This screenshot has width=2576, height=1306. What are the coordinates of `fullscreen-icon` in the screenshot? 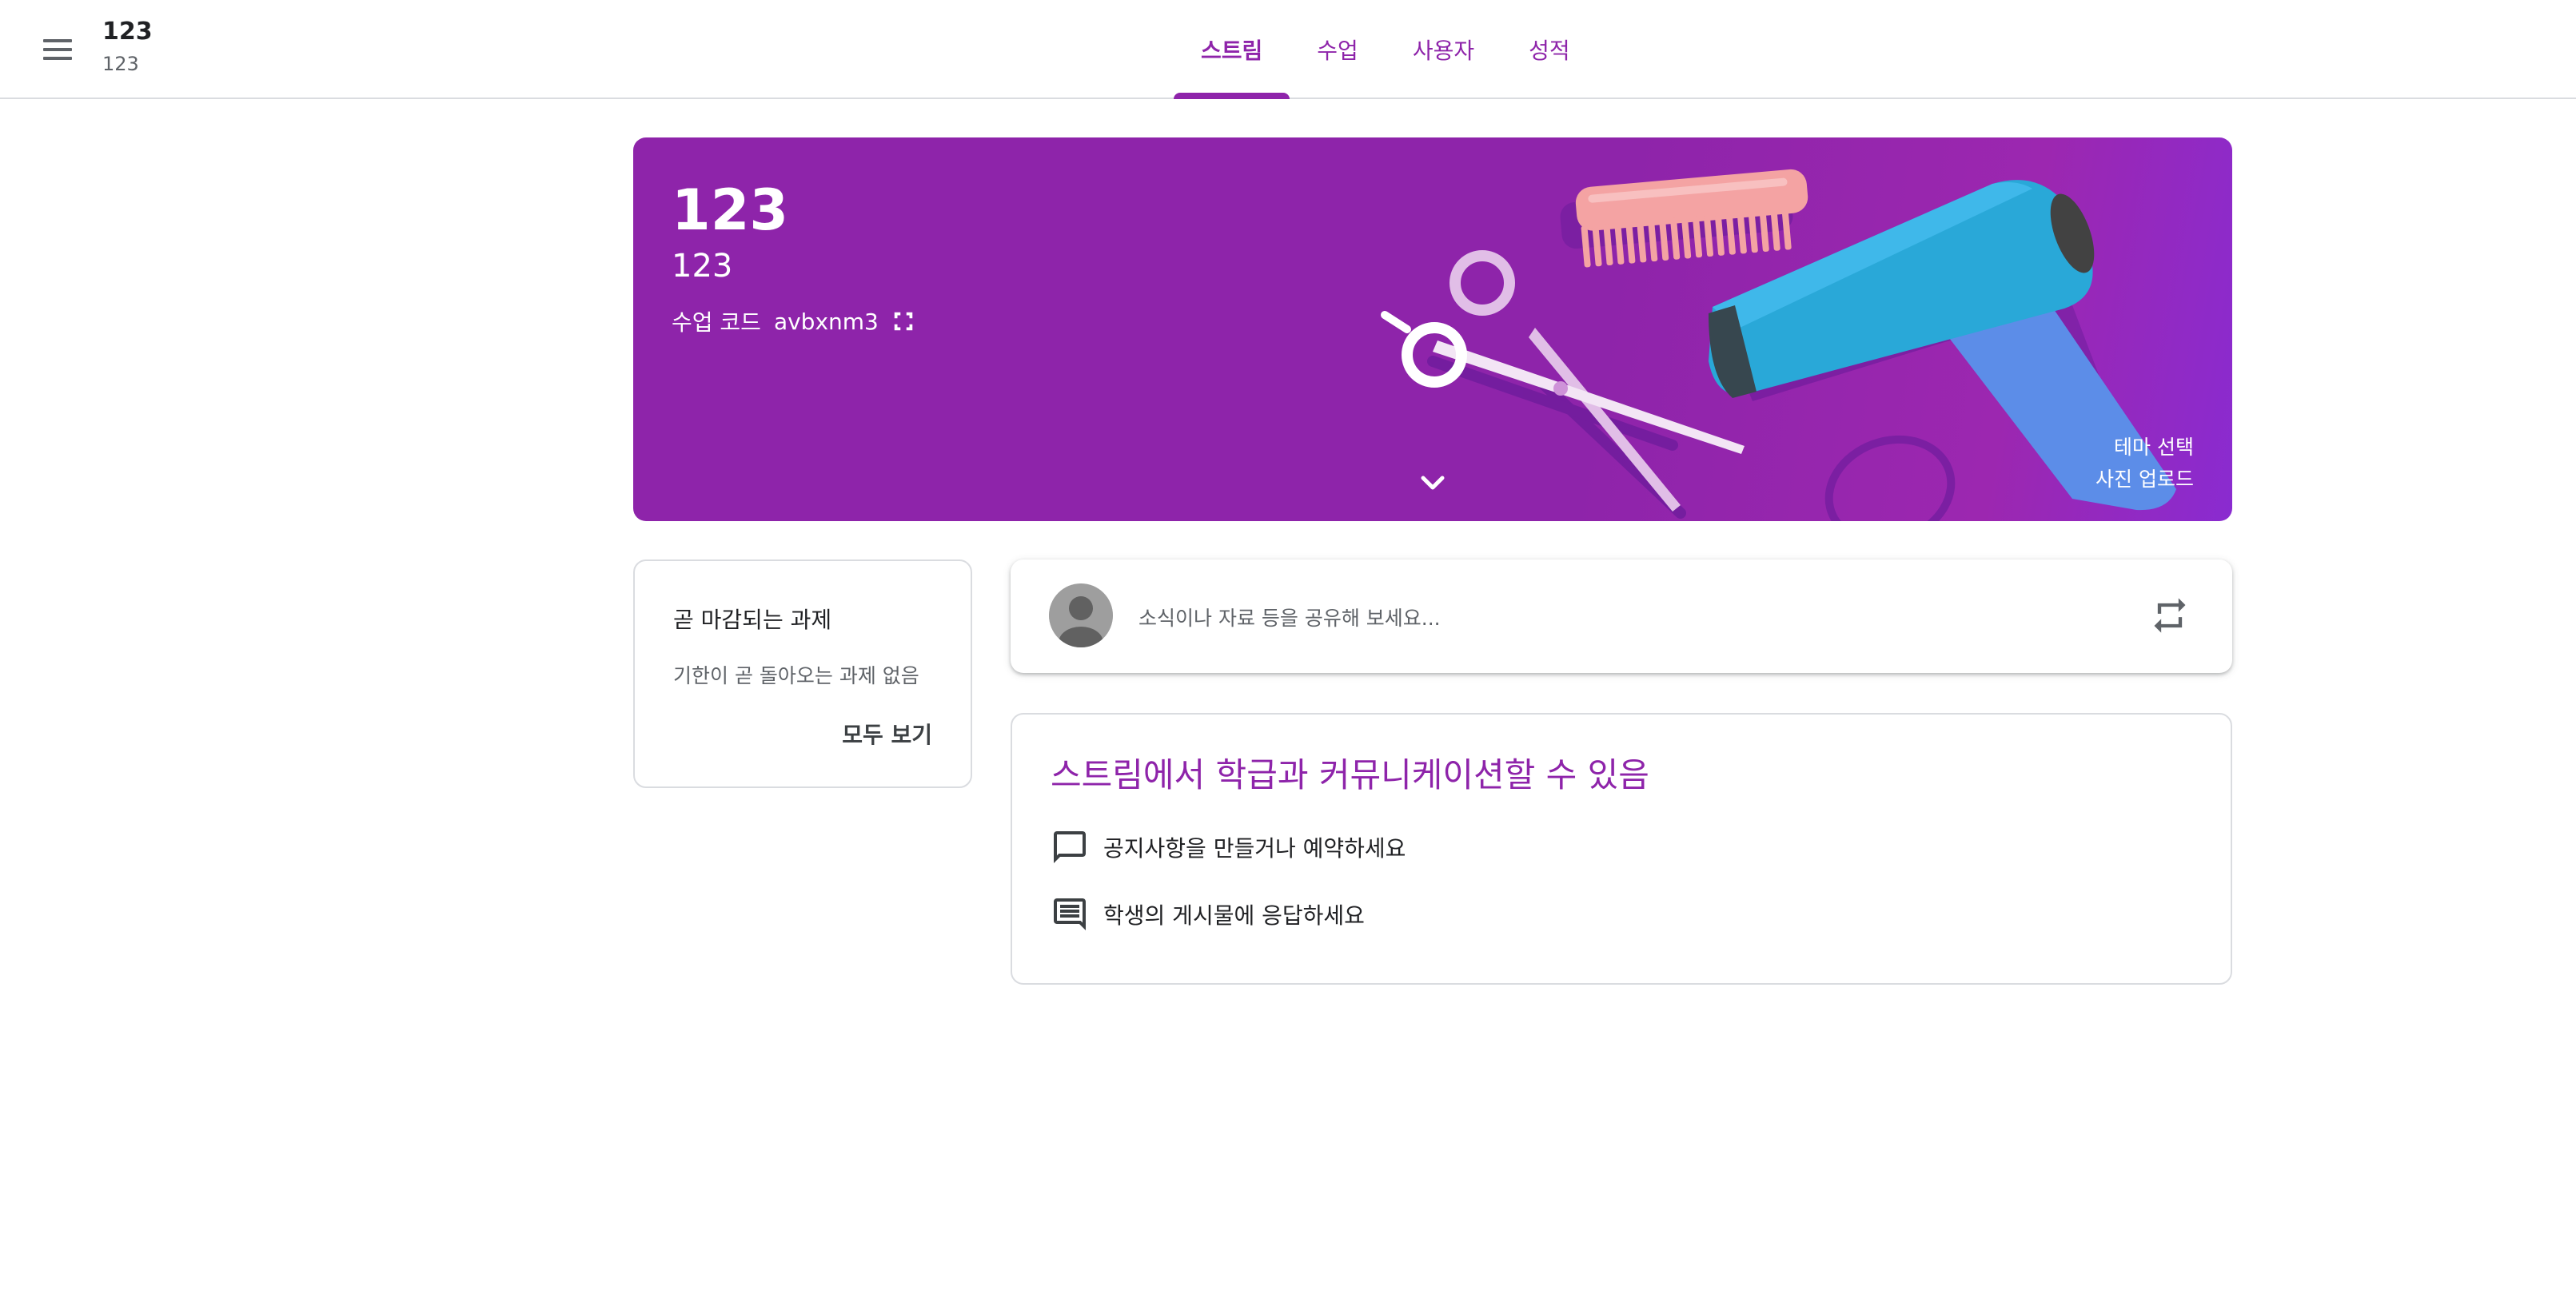 It's located at (903, 321).